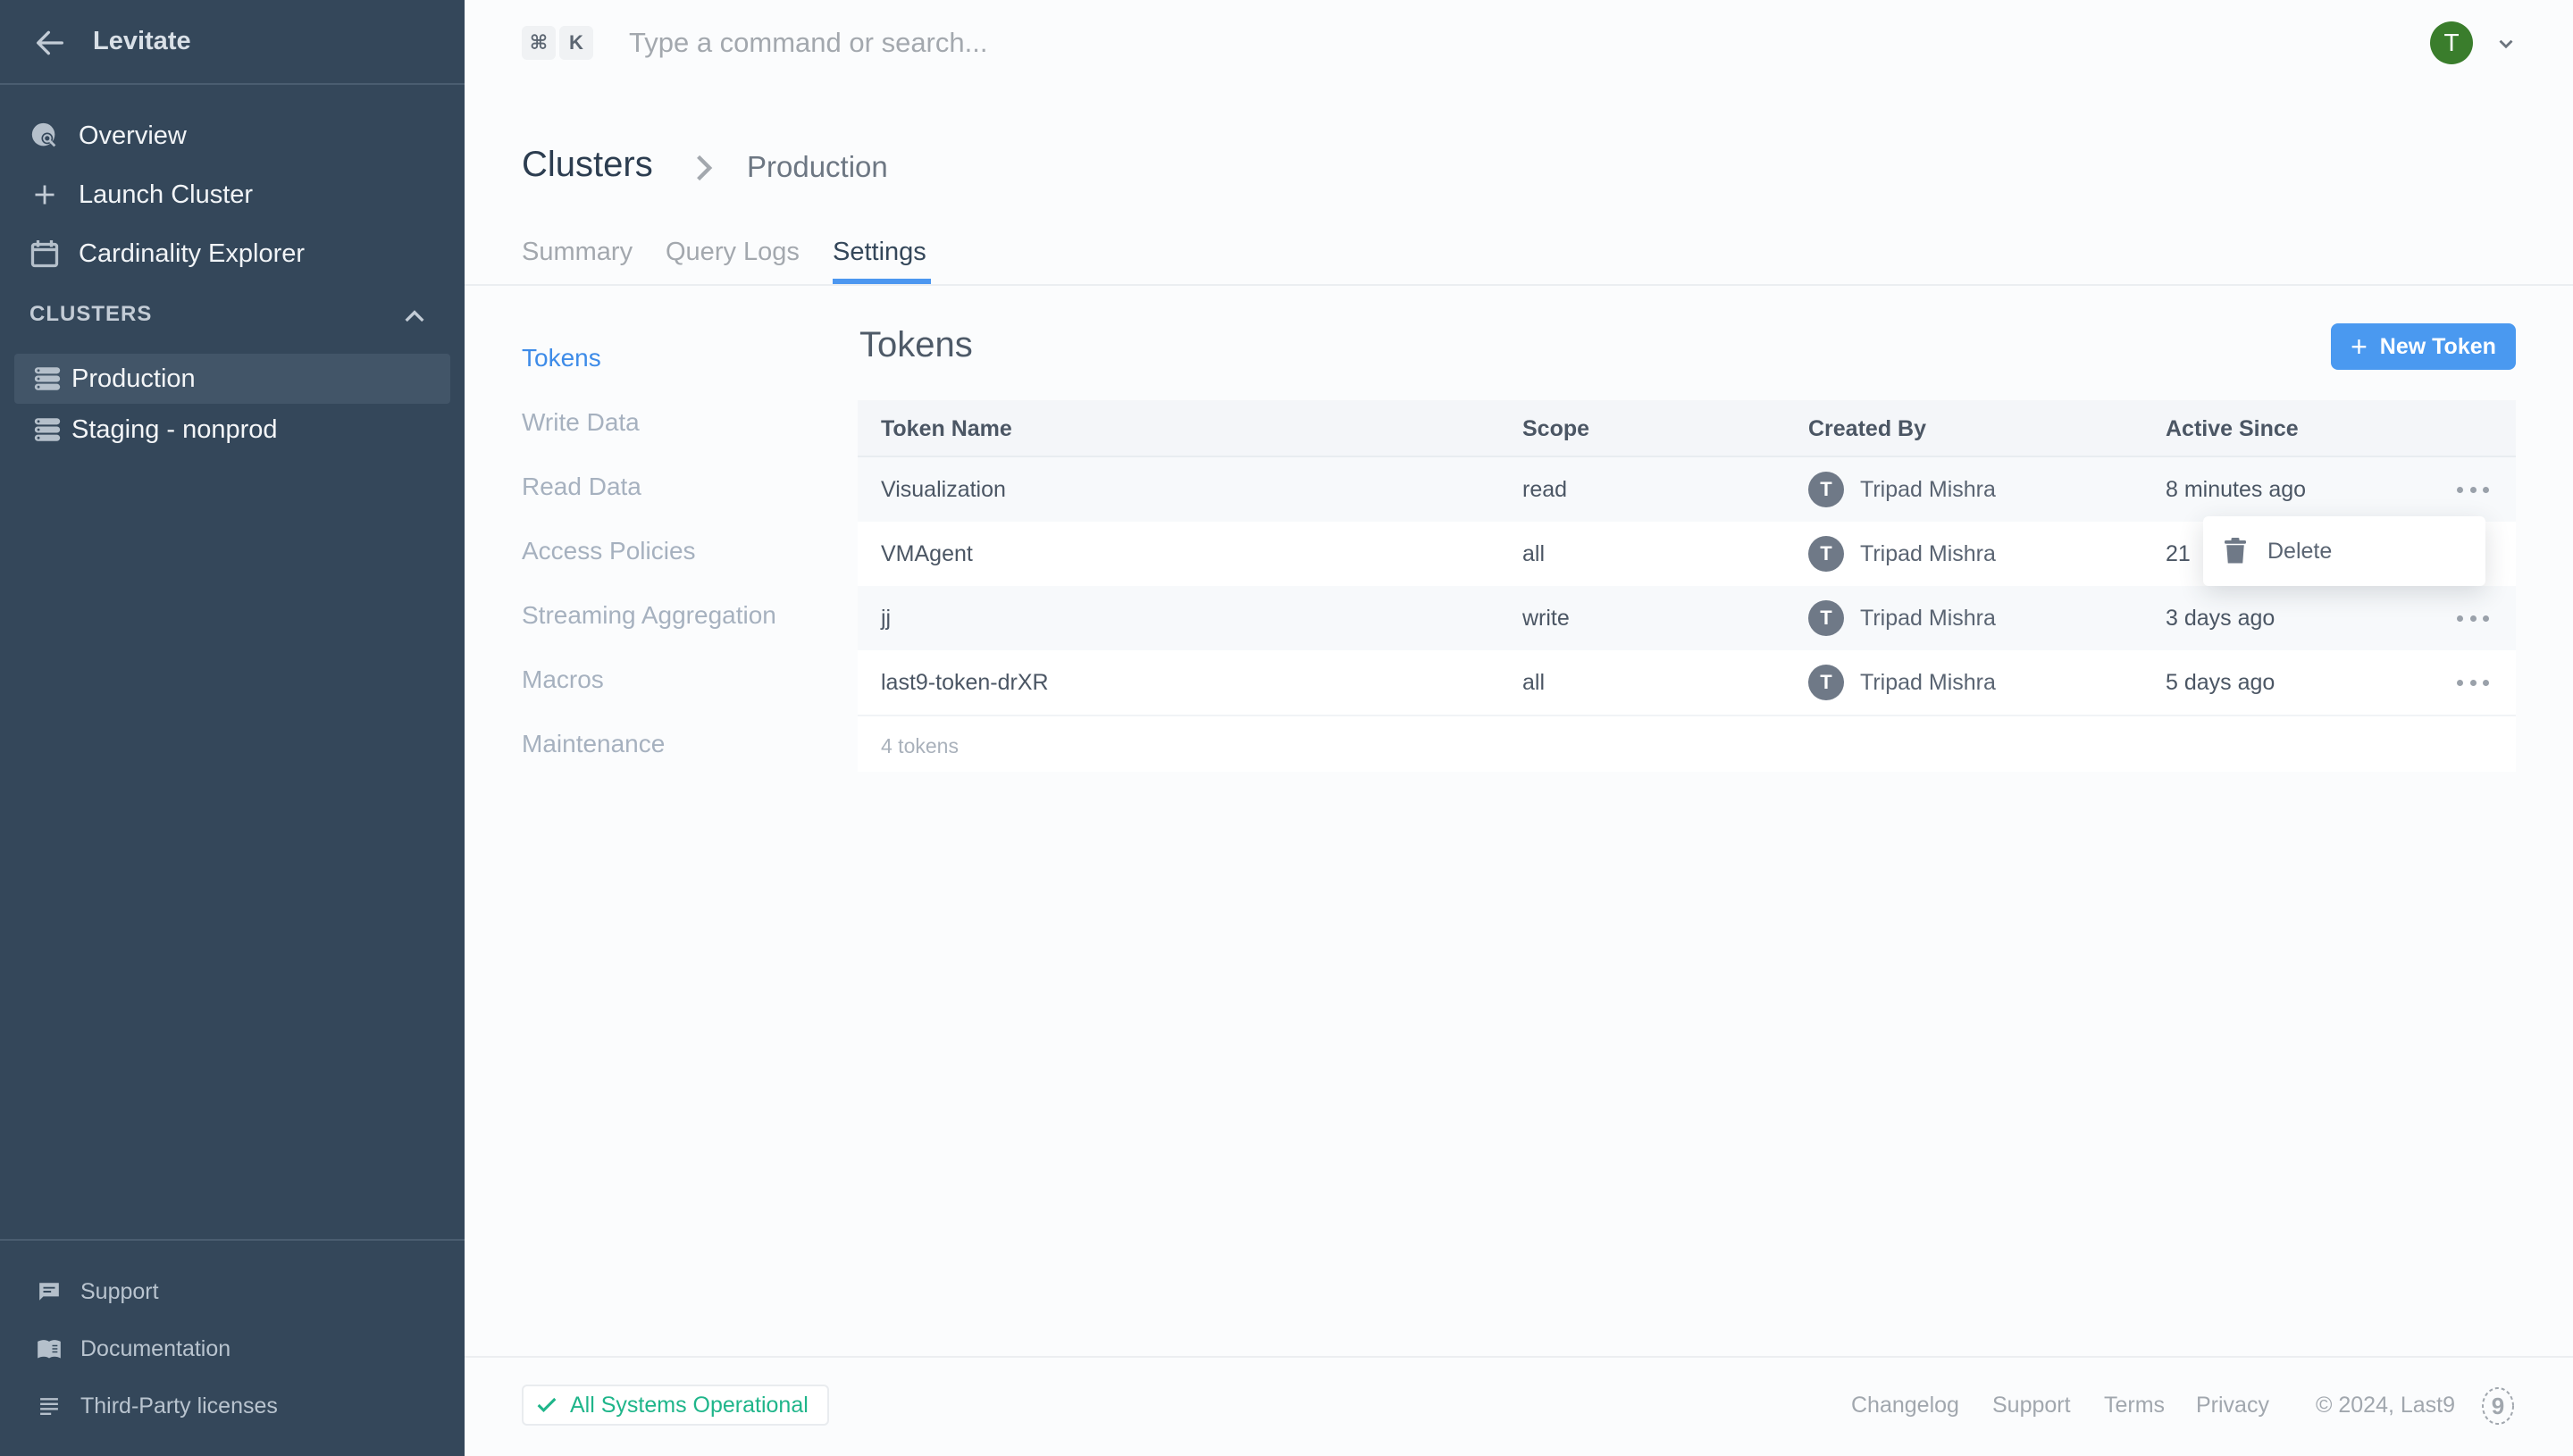 This screenshot has width=2573, height=1456. Describe the element at coordinates (1867, 429) in the screenshot. I see `column-header-created-by: Created By` at that location.